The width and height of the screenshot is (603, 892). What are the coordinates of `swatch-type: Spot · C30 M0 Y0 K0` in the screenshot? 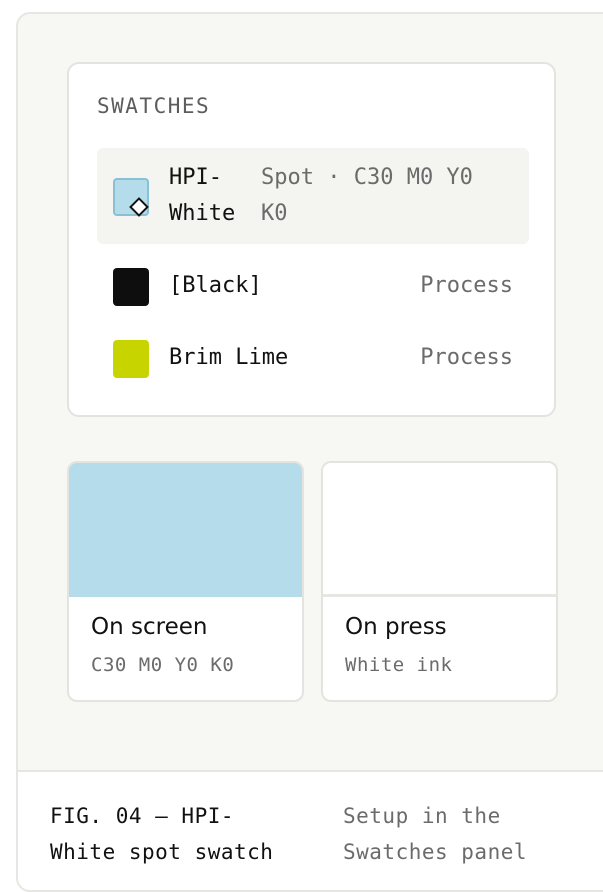 It's located at (367, 195).